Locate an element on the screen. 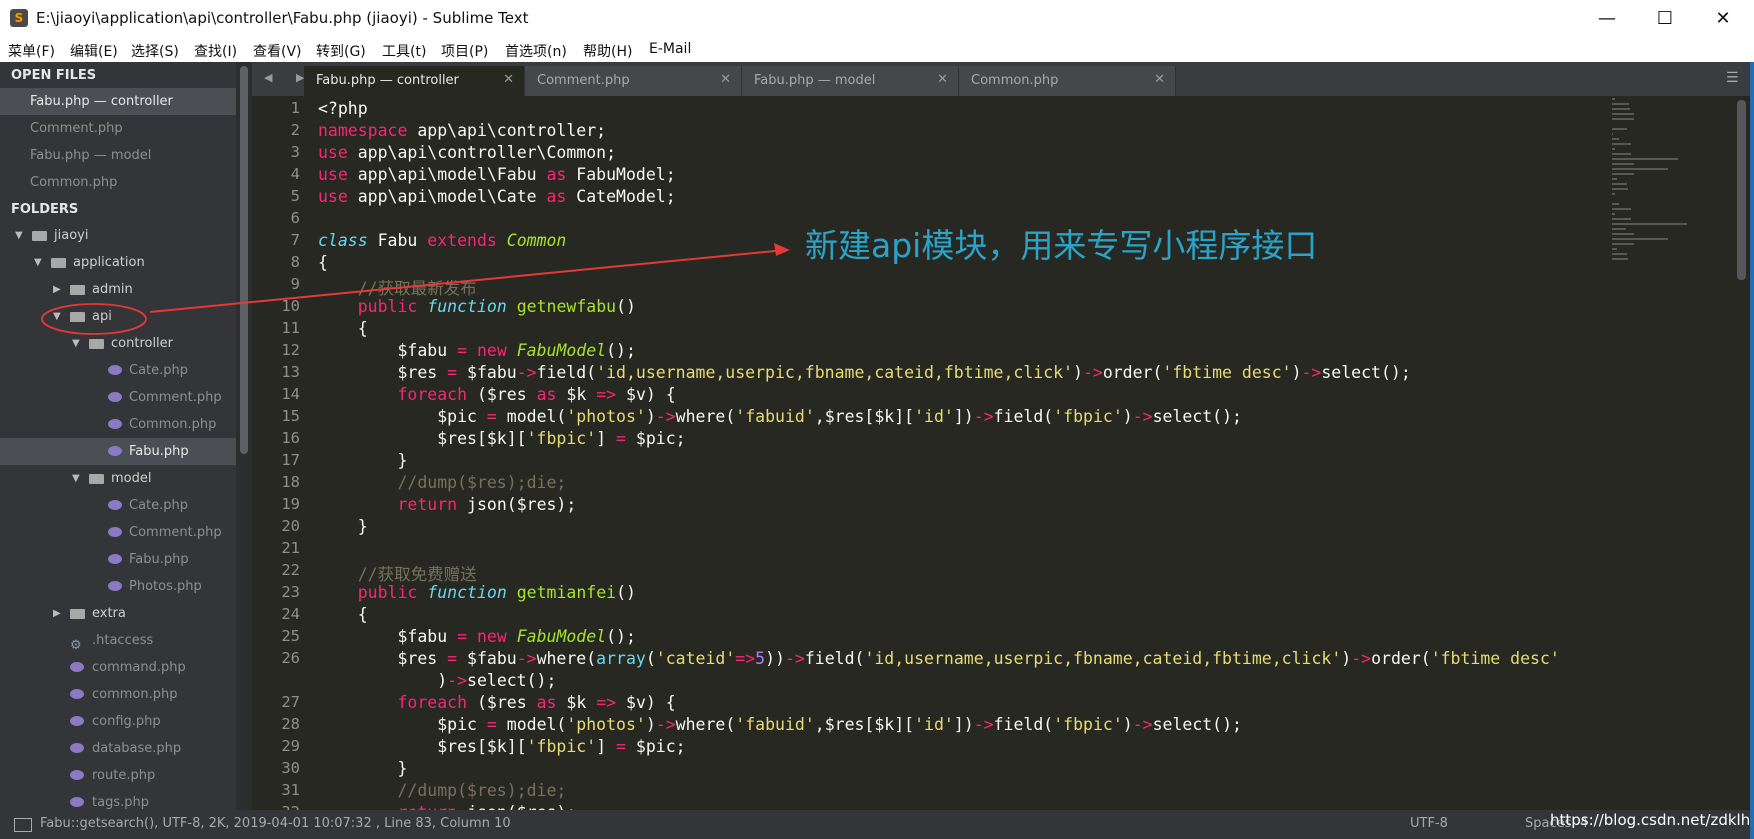  tree-folder: ▶ admin is located at coordinates (118, 289).